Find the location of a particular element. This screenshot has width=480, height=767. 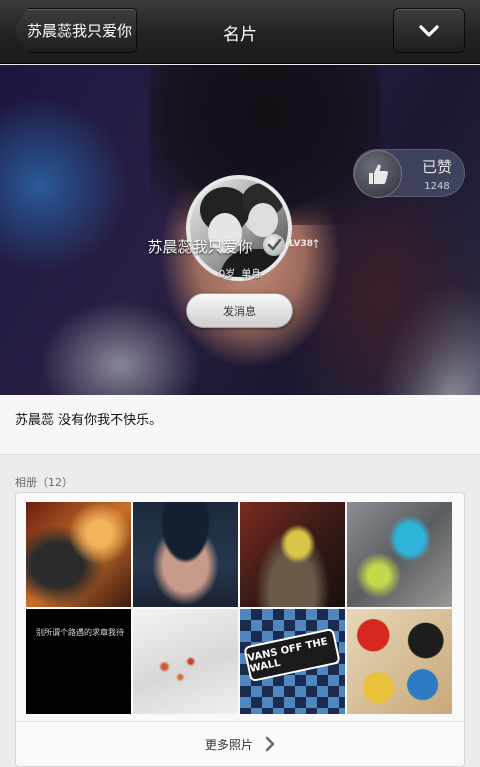

album-photo: VANS OFF THE WALL is located at coordinates (292, 661).